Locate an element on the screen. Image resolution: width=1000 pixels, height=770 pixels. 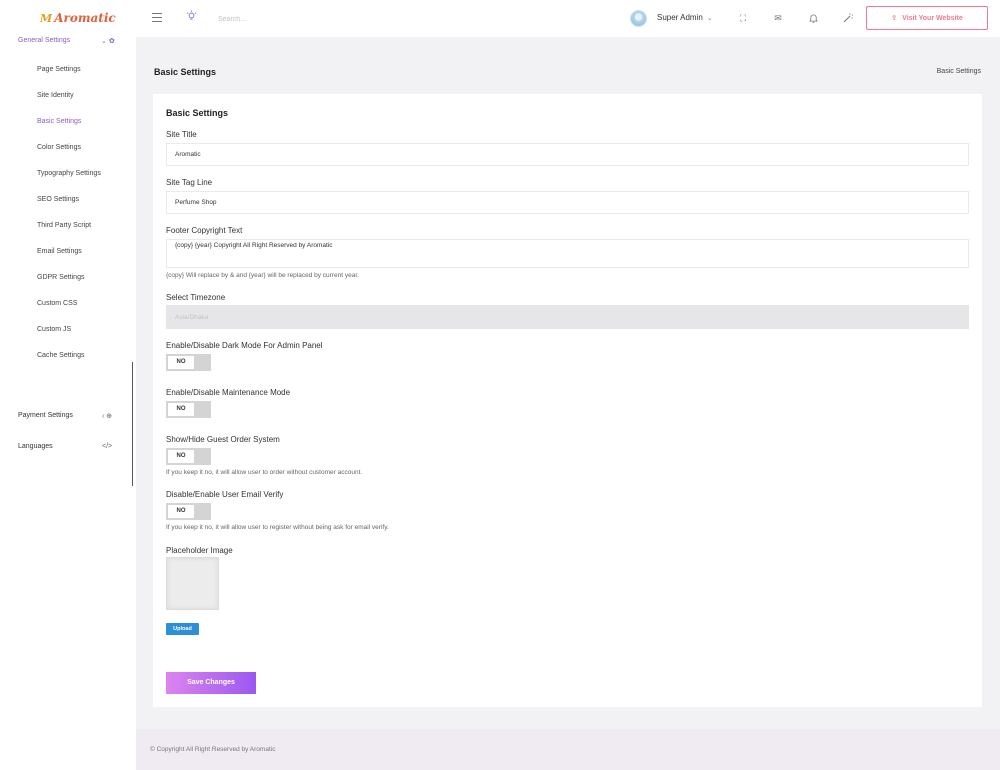
avatar is located at coordinates (638, 18).